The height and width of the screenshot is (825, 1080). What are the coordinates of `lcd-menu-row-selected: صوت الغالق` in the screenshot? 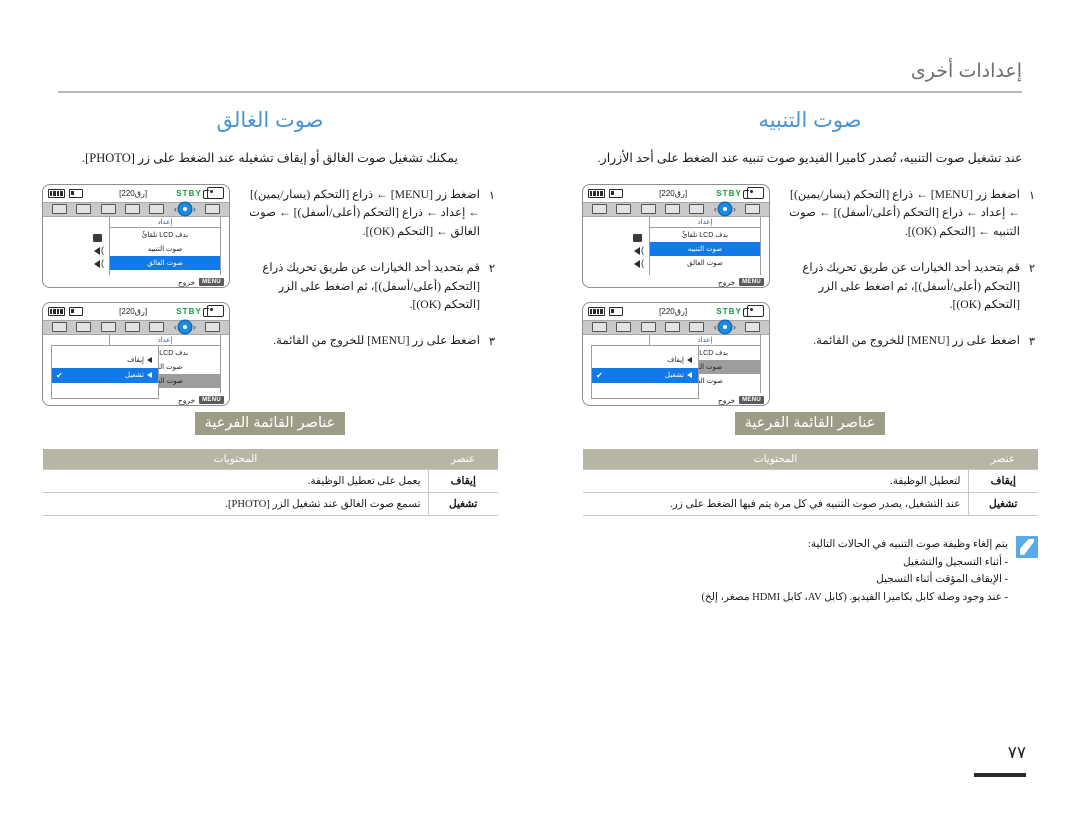 It's located at (165, 262).